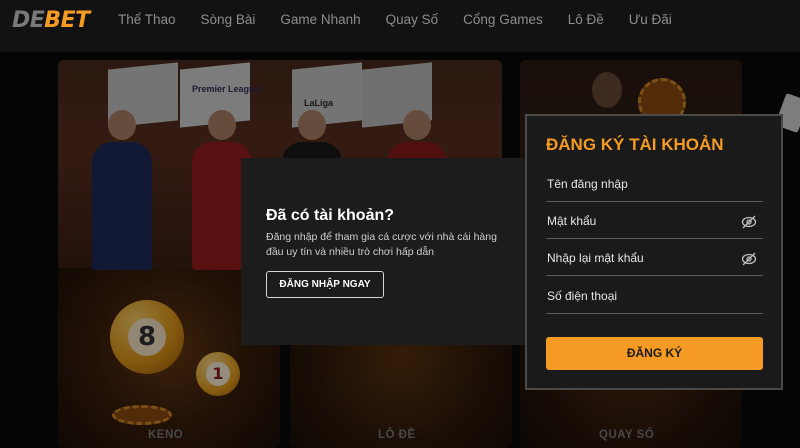 The height and width of the screenshot is (448, 800). Describe the element at coordinates (320, 19) in the screenshot. I see `nav-item-game-nhanh: Game Nhanh` at that location.